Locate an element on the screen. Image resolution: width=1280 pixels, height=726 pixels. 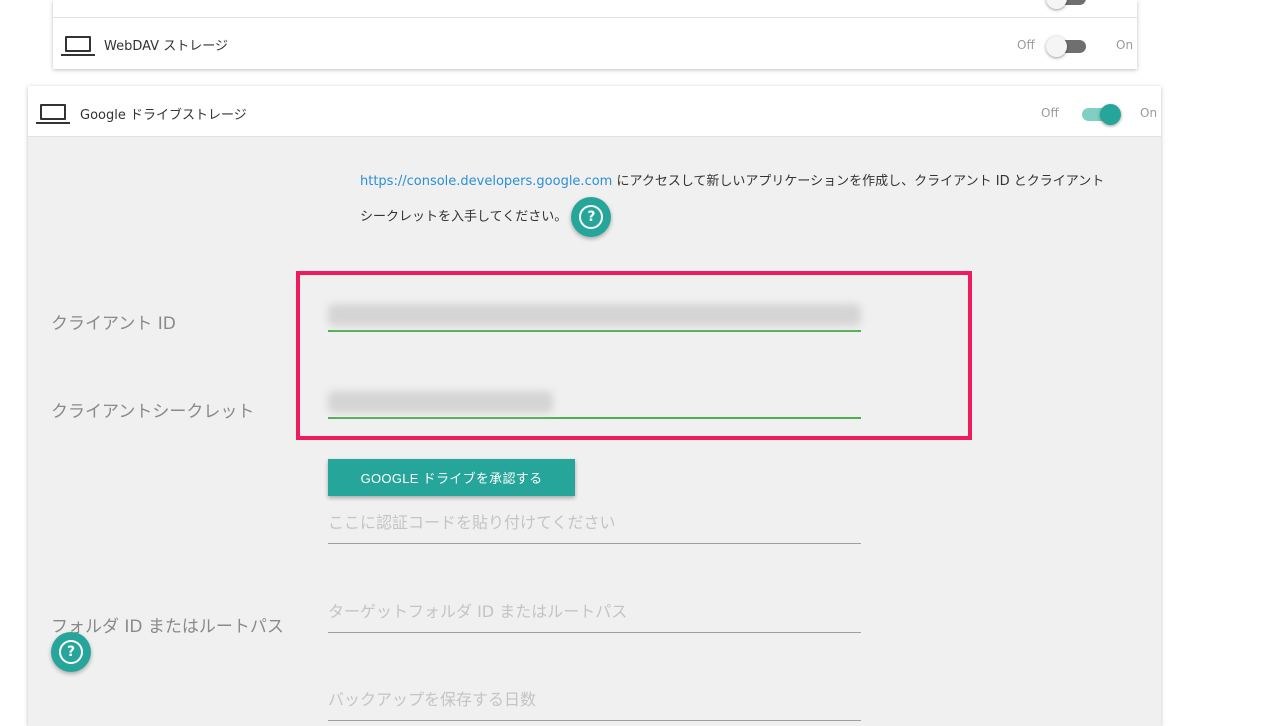
webdav-on-label: On is located at coordinates (1125, 45).